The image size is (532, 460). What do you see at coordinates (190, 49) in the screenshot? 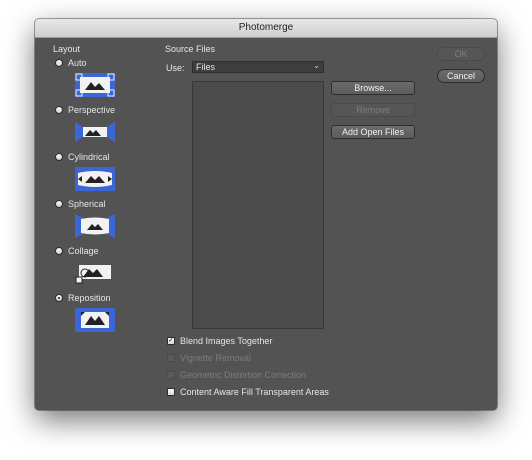
I see `source-files-heading: Source Files` at bounding box center [190, 49].